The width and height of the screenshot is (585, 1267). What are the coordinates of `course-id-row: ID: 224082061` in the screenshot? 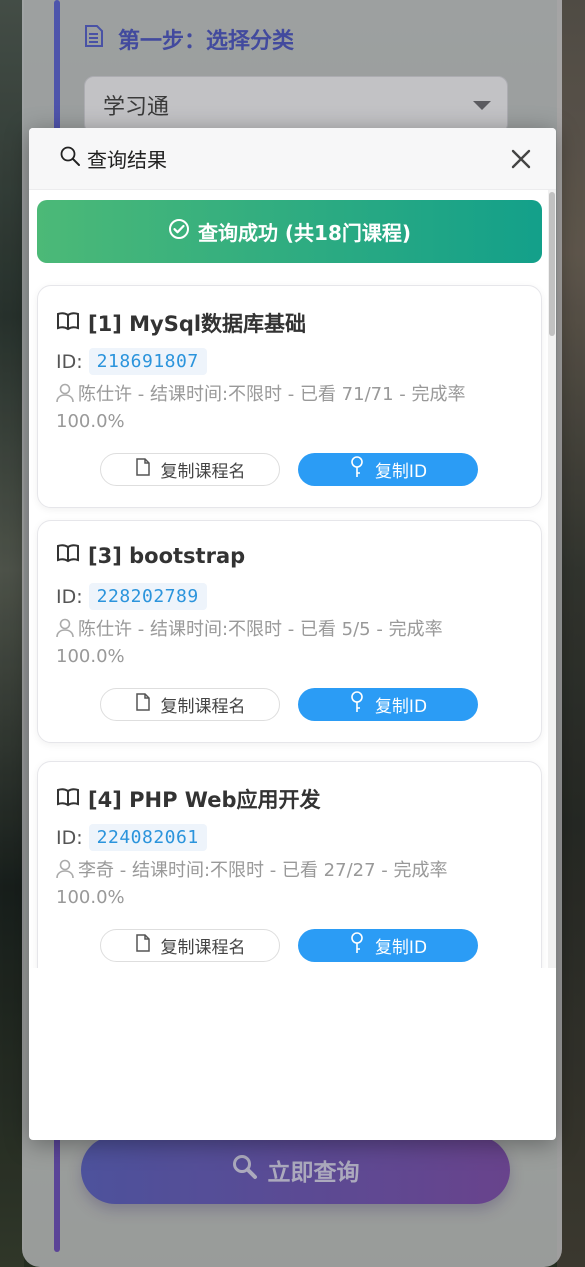 It's located at (131, 837).